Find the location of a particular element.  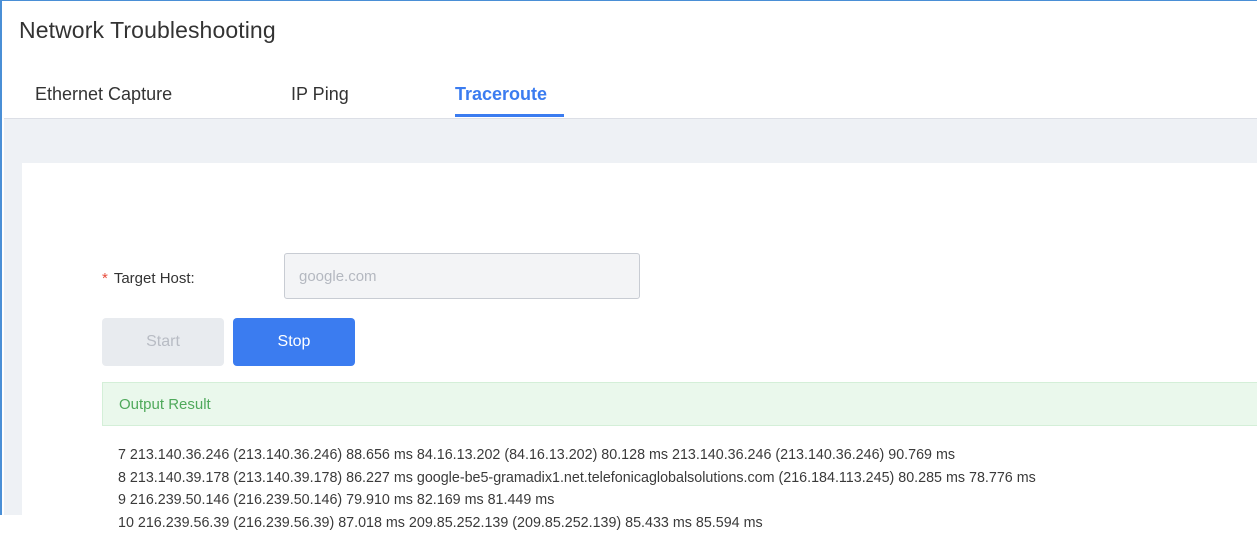

tab-ethernet-capture: Ethernet Capture is located at coordinates (103, 94).